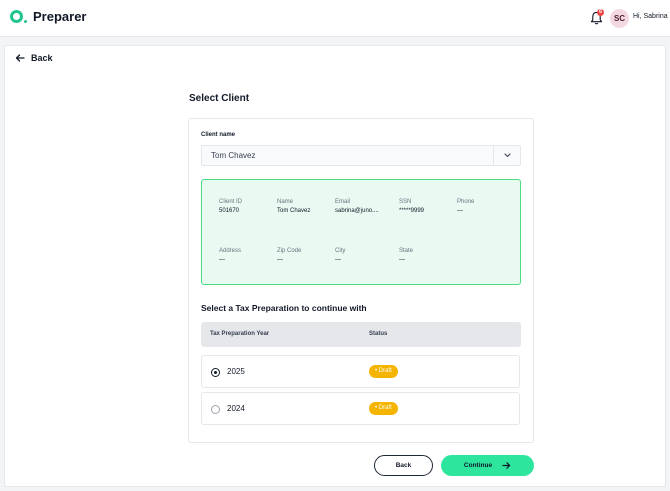 This screenshot has height=491, width=670. What do you see at coordinates (360, 408) in the screenshot?
I see `tax-prep-row-2024: 2024 • Draft` at bounding box center [360, 408].